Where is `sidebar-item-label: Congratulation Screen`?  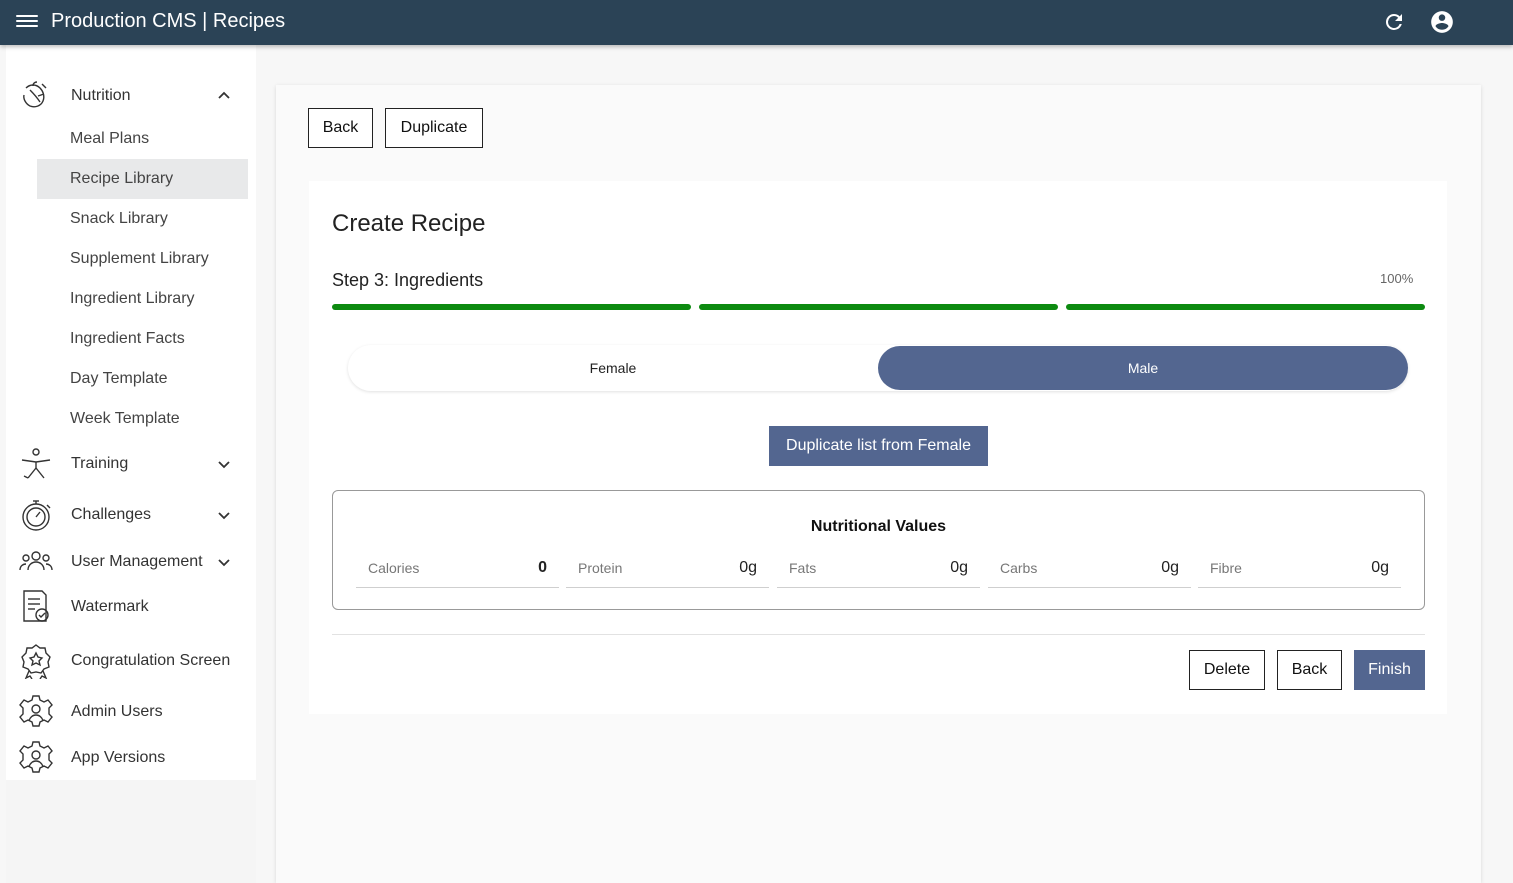 sidebar-item-label: Congratulation Screen is located at coordinates (151, 660).